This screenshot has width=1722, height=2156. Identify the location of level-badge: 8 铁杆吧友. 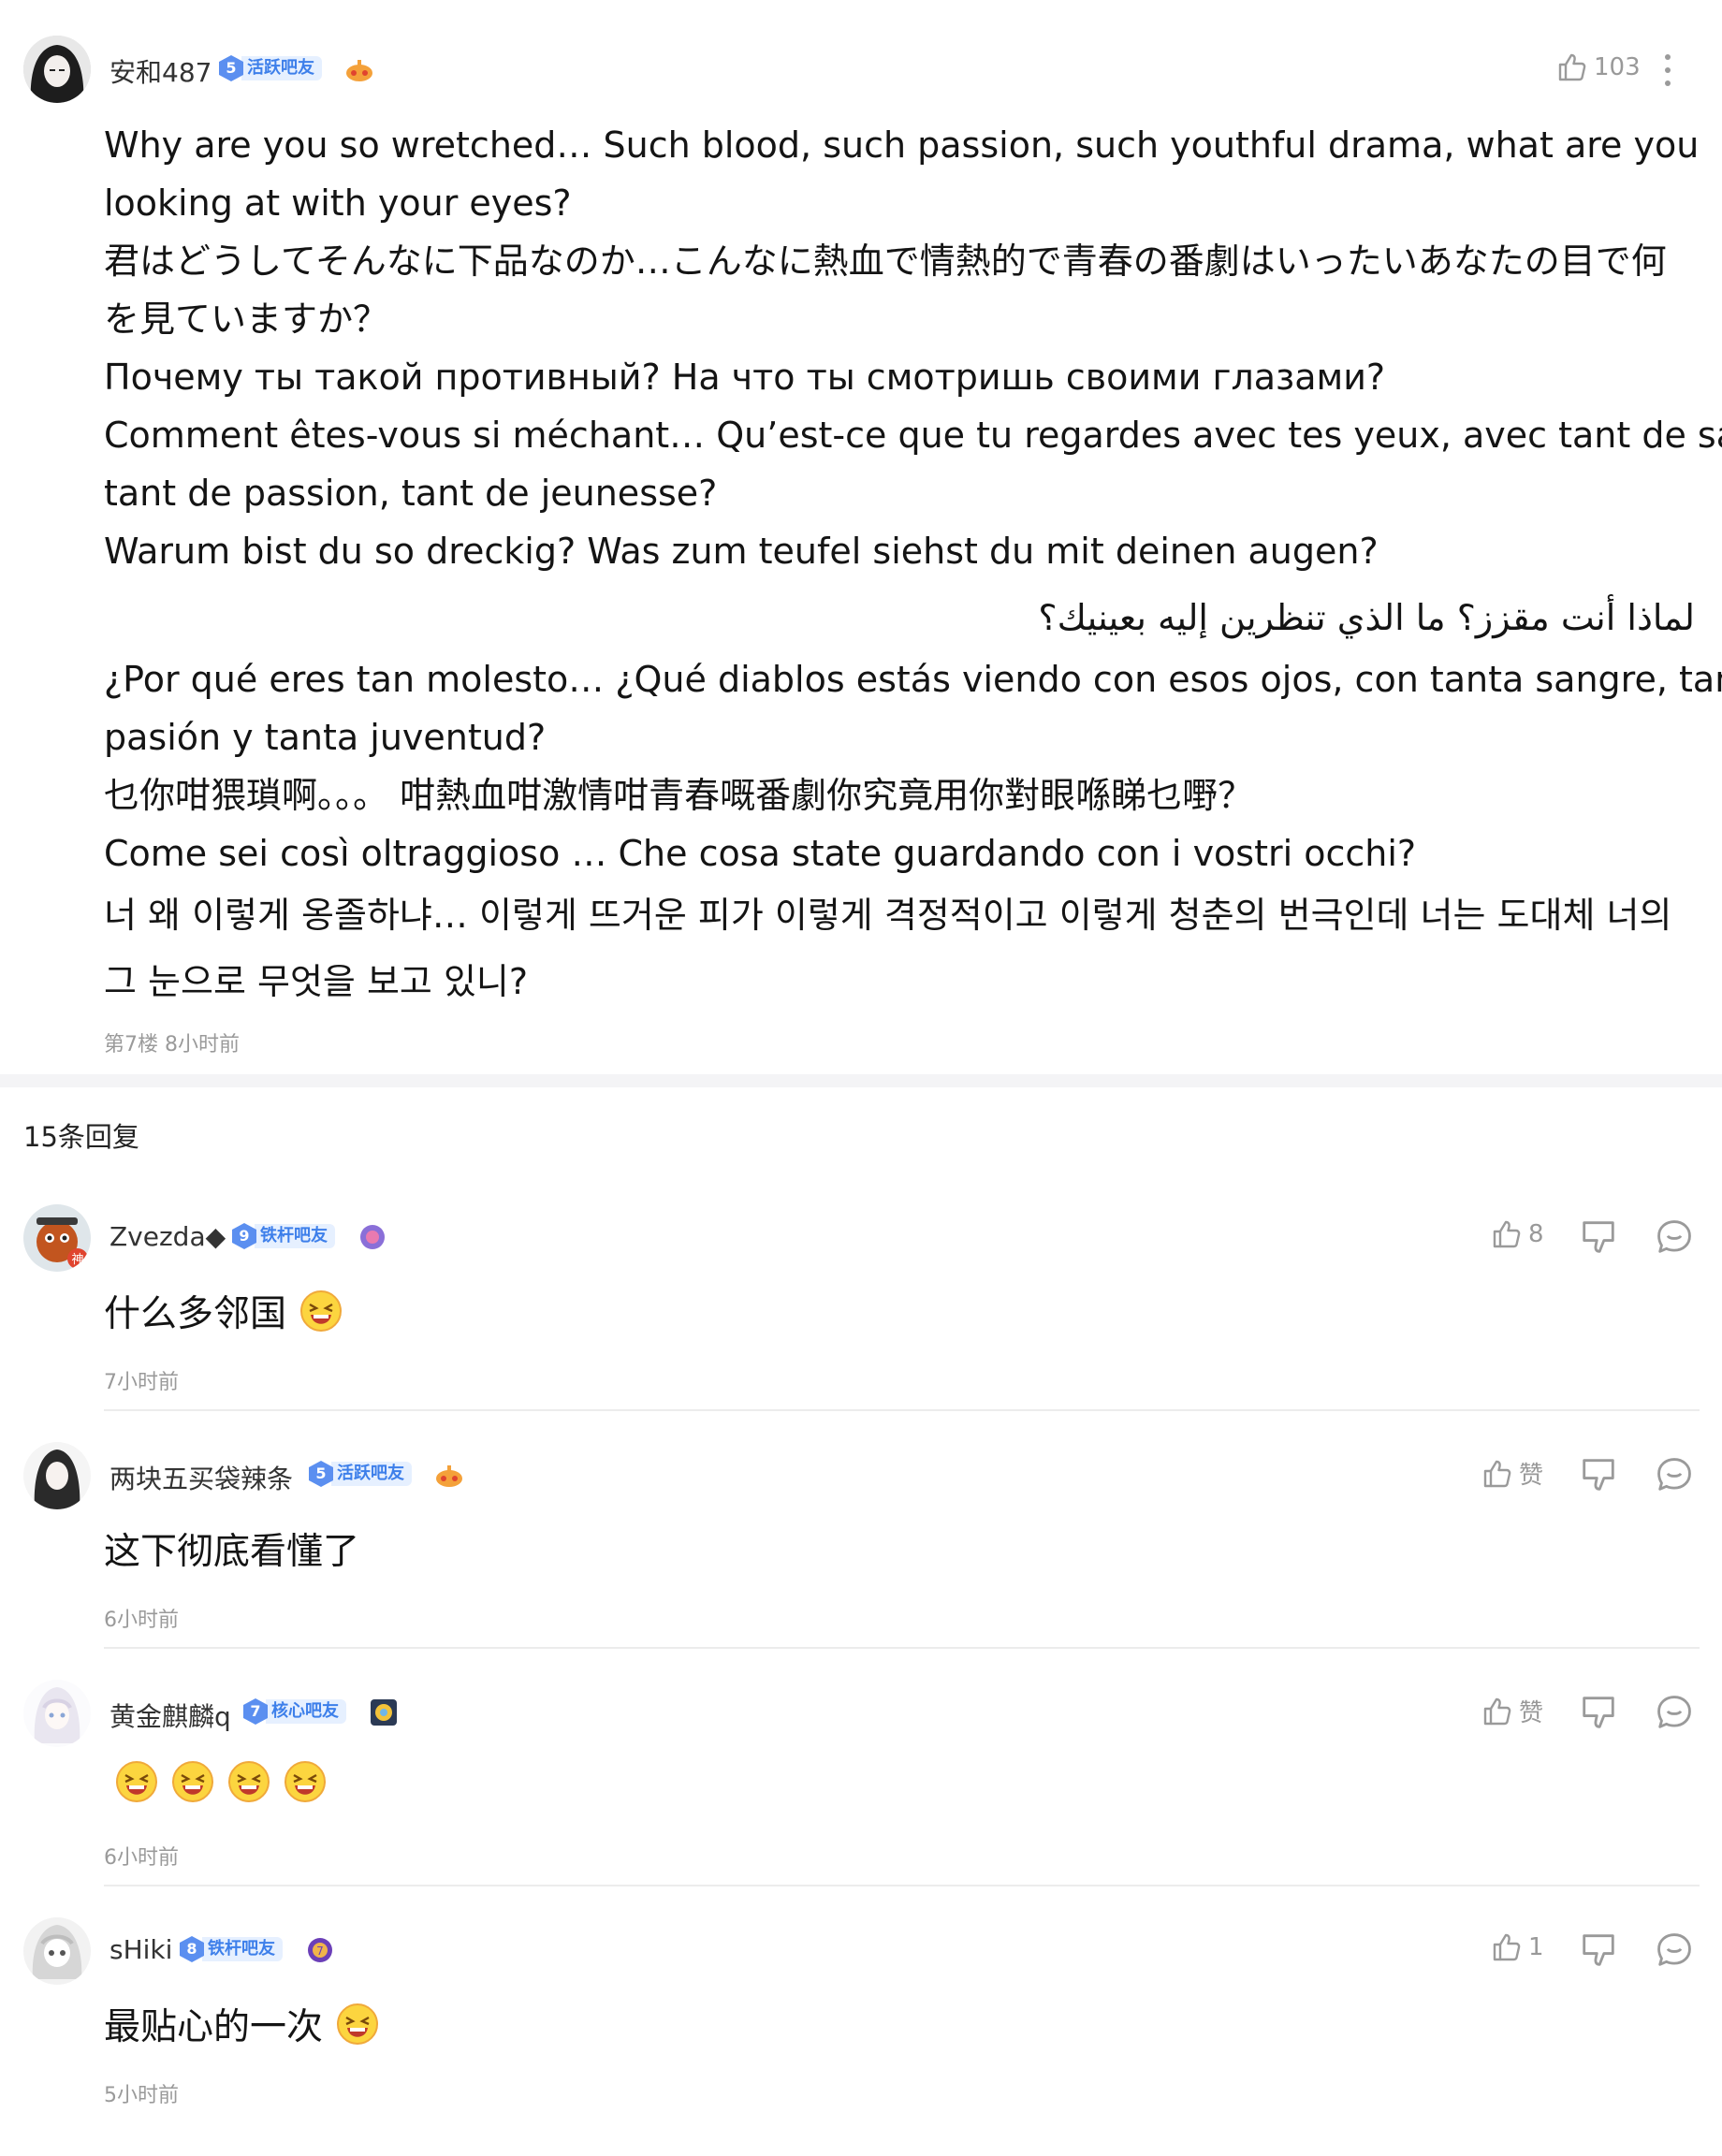
(231, 1949).